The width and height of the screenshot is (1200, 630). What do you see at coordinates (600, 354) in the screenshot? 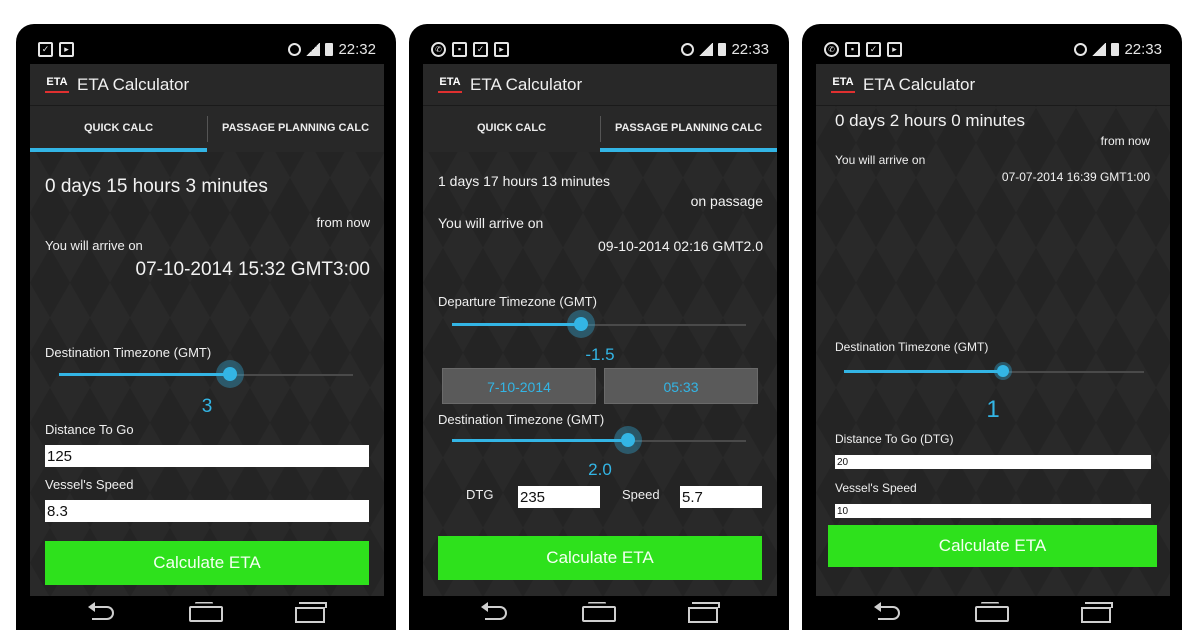
I see `departure-timezone-value: -1.5` at bounding box center [600, 354].